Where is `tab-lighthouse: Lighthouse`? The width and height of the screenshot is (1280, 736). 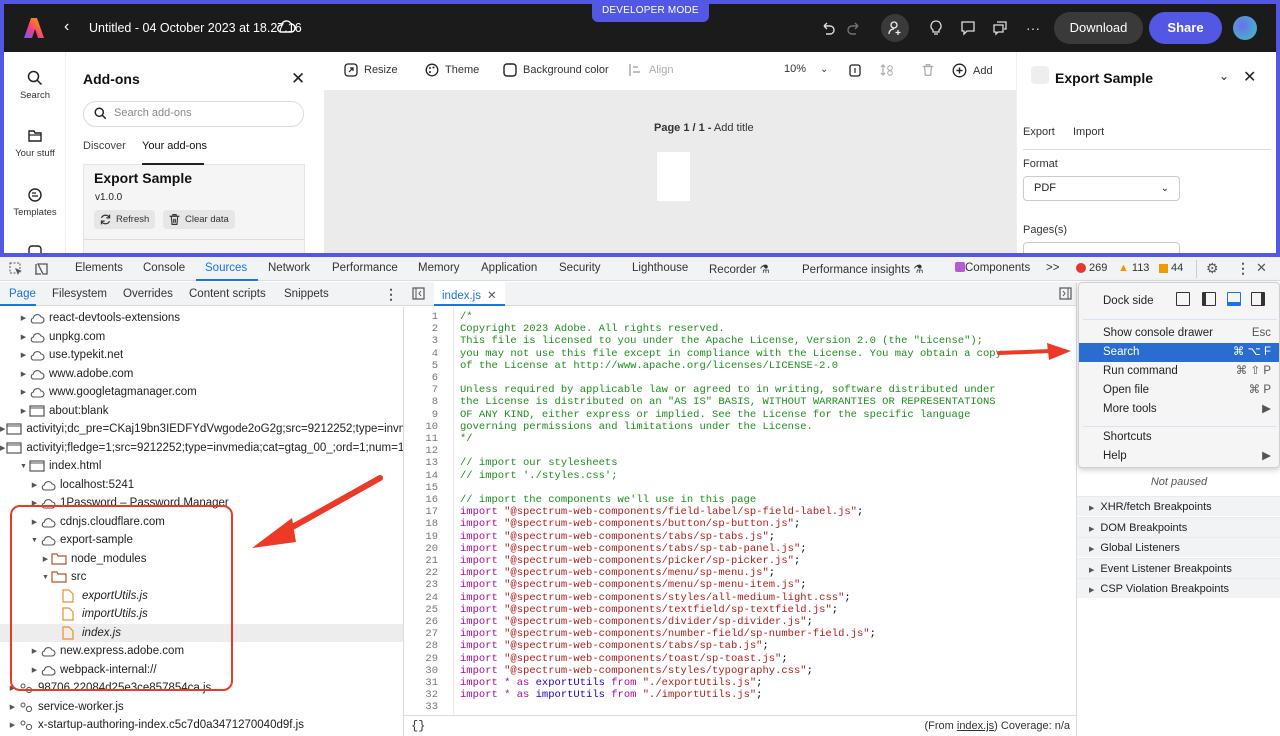 tab-lighthouse: Lighthouse is located at coordinates (660, 268).